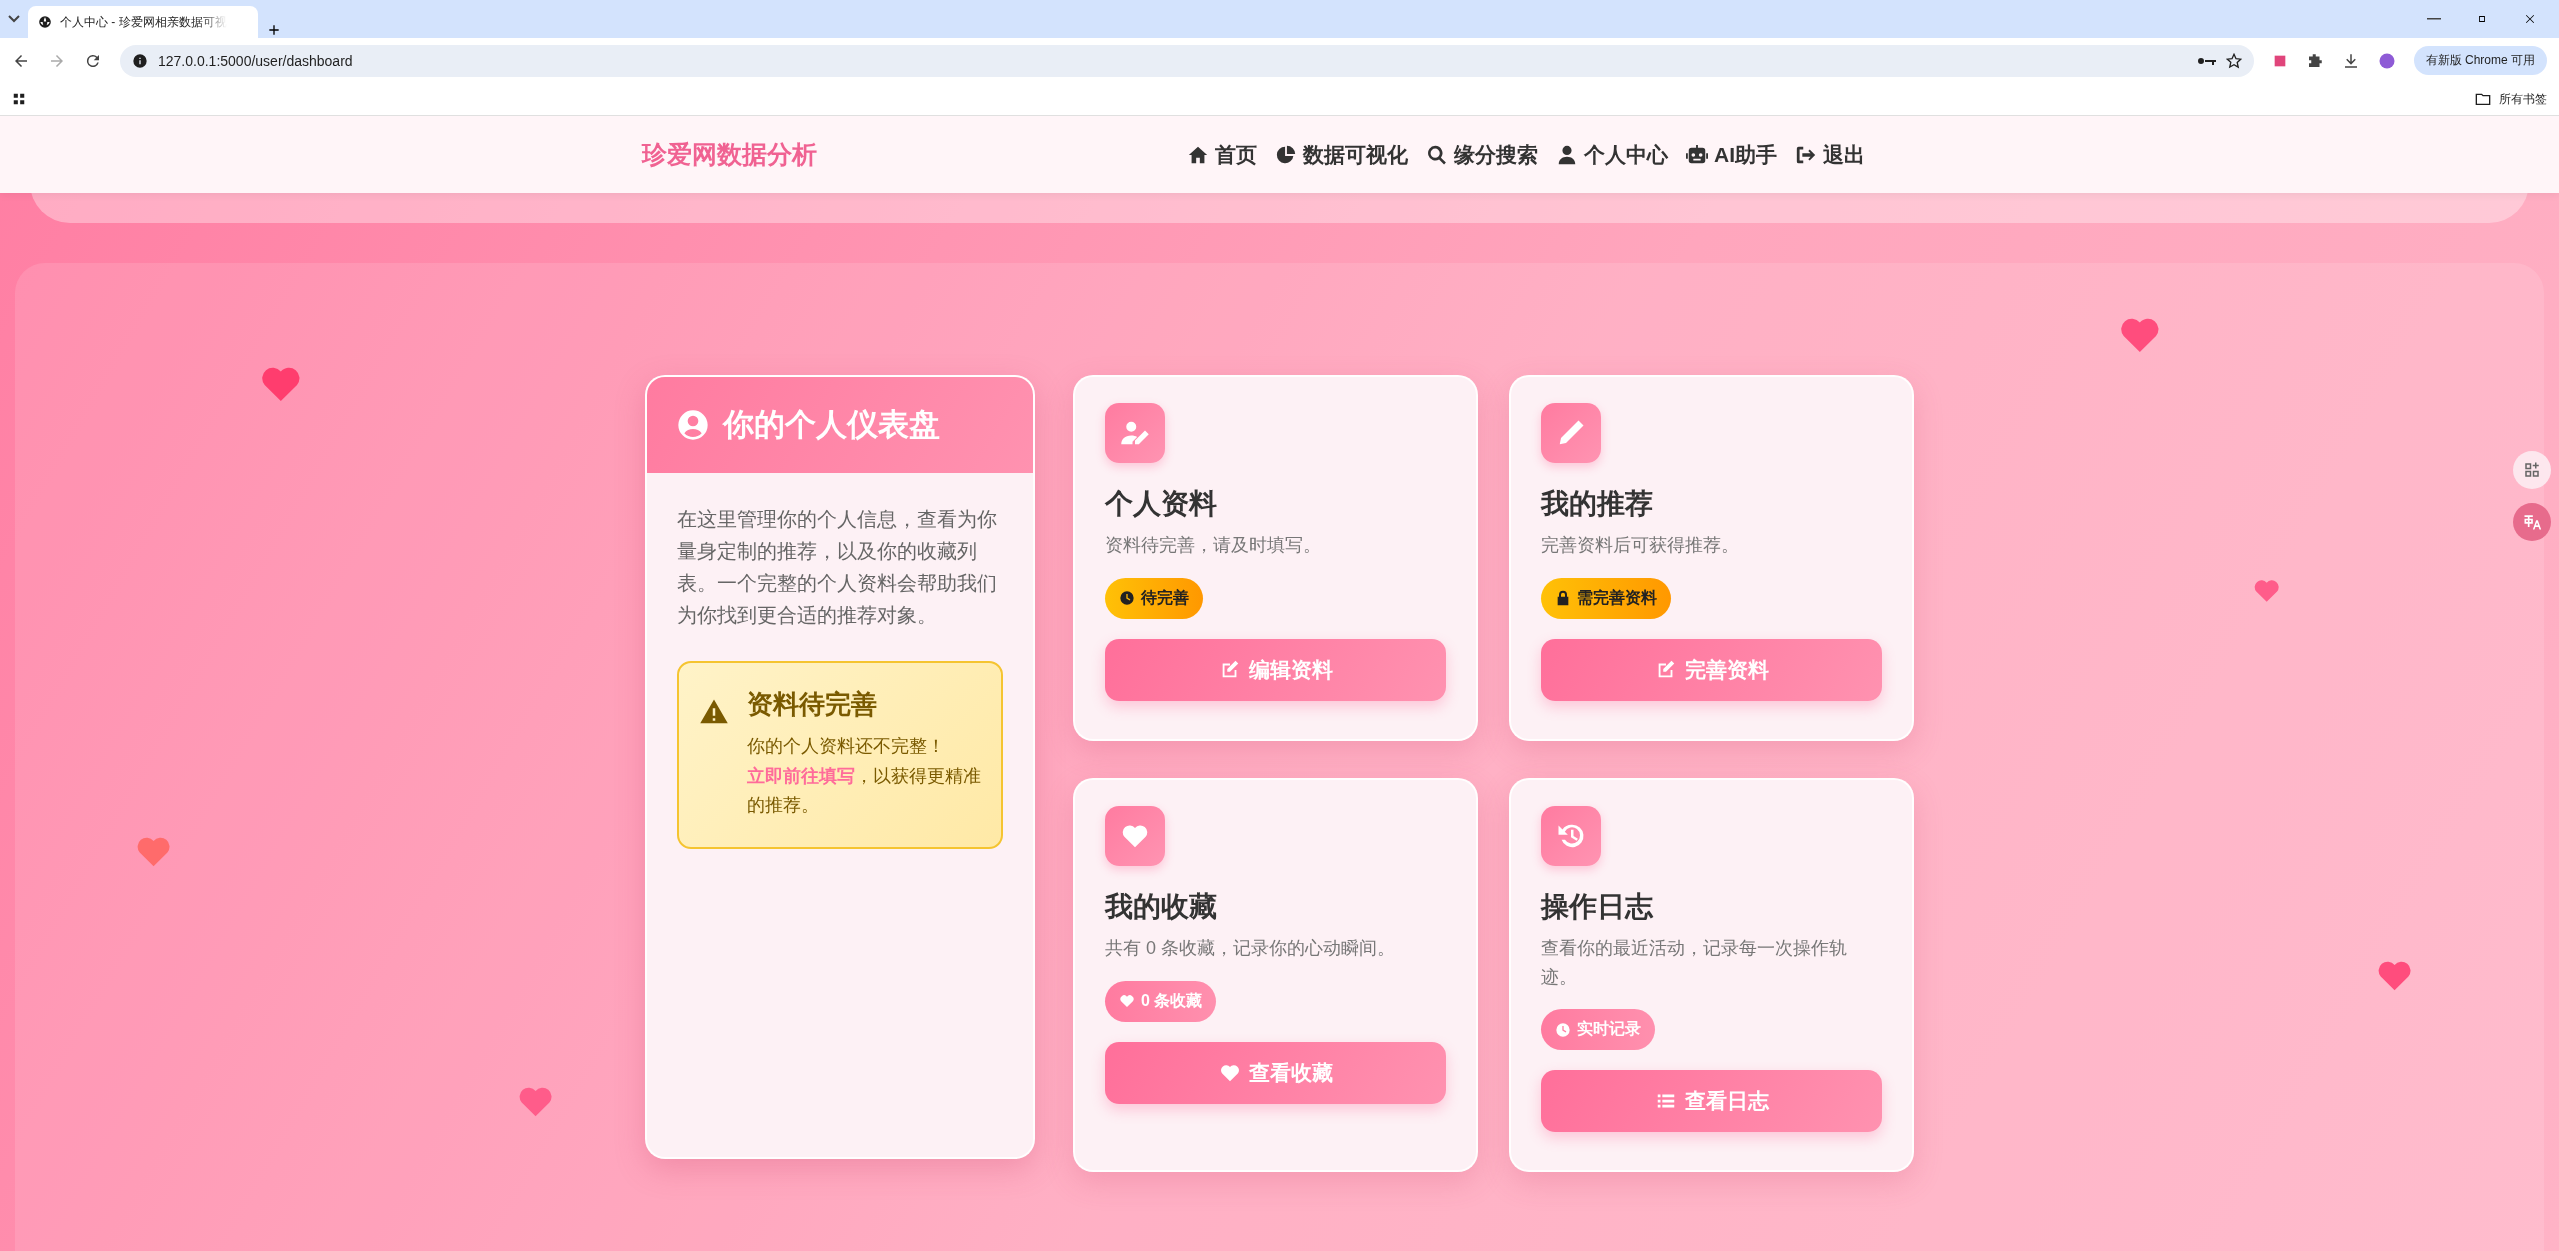 The width and height of the screenshot is (2559, 1251). I want to click on status-badge: 0 条收藏, so click(1161, 1001).